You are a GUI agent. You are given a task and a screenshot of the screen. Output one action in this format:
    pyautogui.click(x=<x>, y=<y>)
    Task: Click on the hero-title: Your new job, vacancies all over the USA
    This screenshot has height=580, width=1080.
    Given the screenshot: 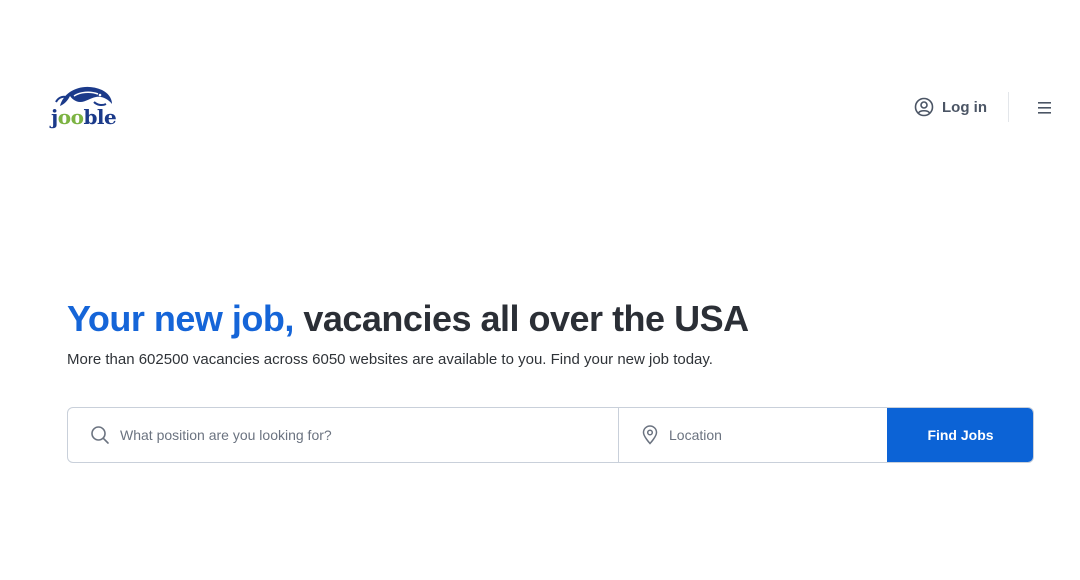 What is the action you would take?
    pyautogui.click(x=408, y=319)
    